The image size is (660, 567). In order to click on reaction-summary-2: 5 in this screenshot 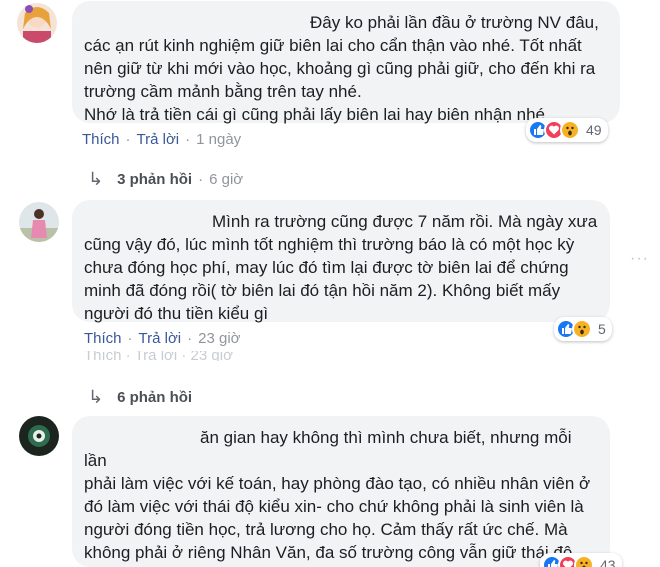, I will do `click(583, 329)`.